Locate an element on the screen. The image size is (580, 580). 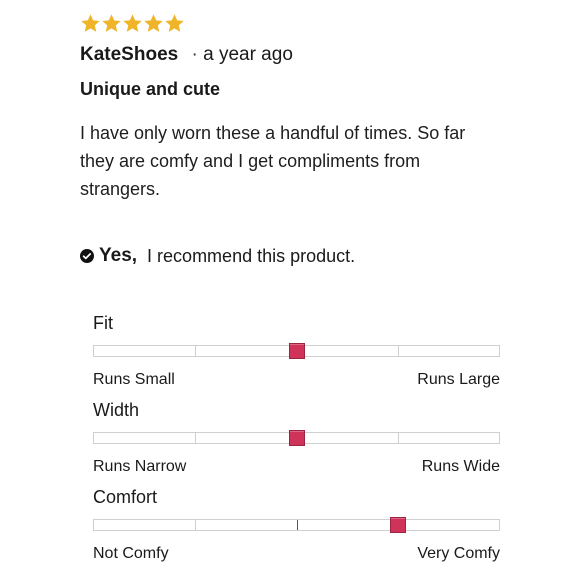
review-byline: KateShoes · a year ago is located at coordinates (186, 55).